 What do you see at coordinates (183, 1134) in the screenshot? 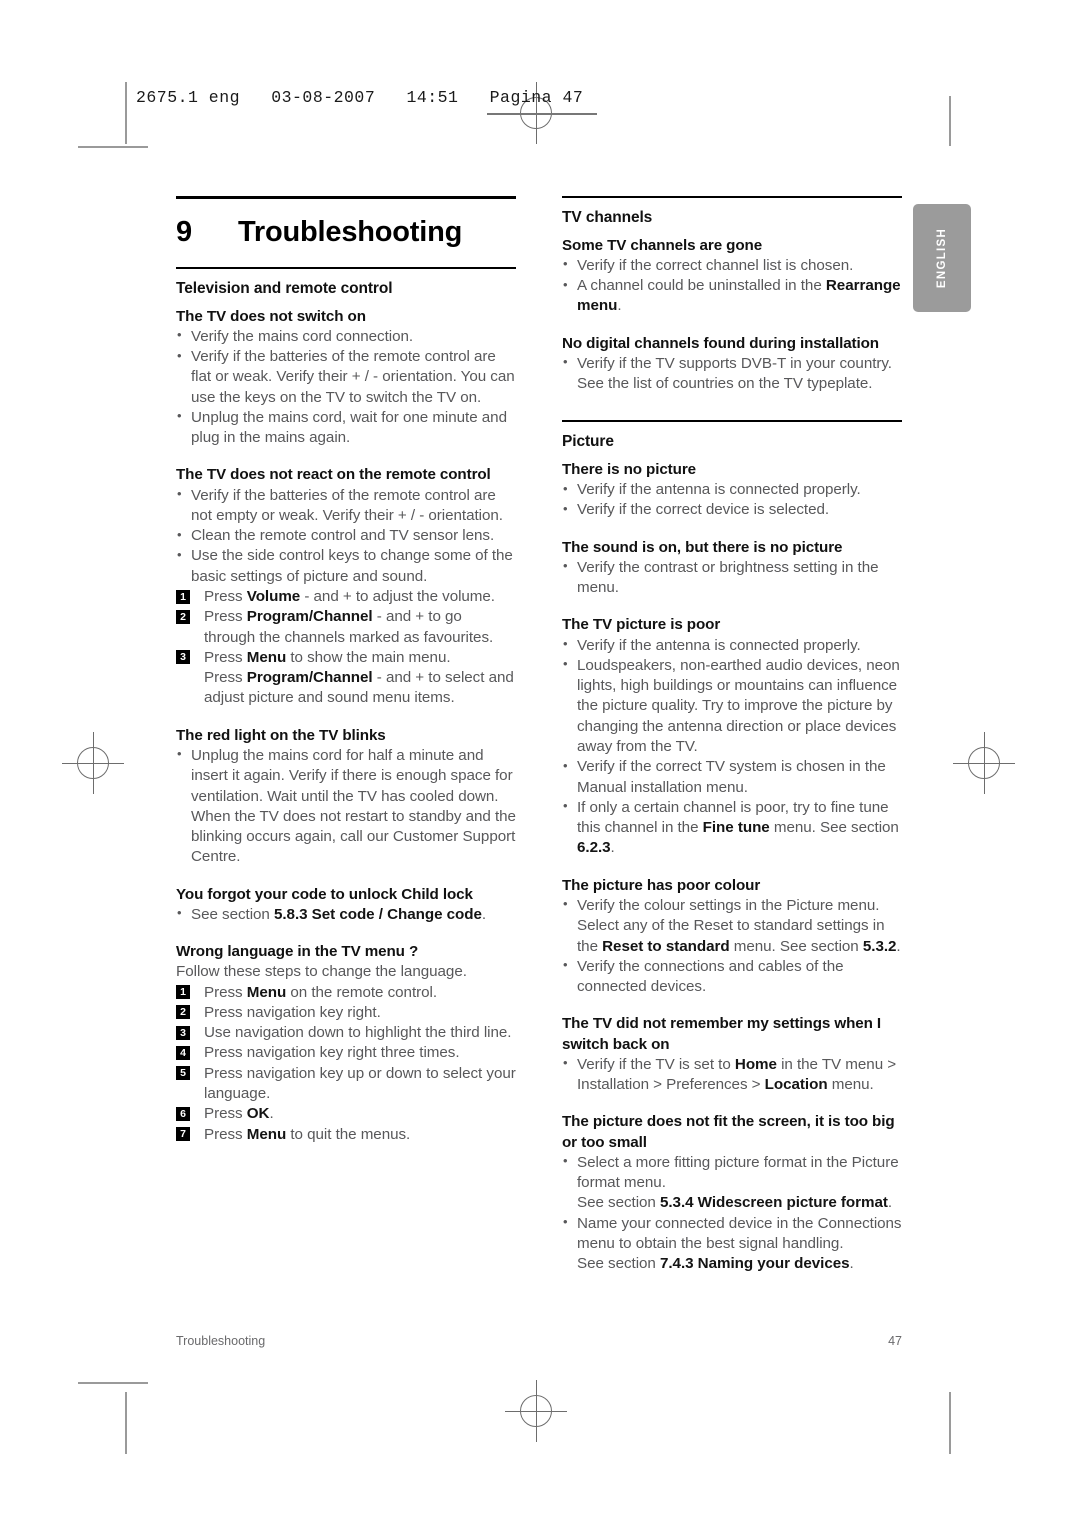
I see `step-number-badge: 7` at bounding box center [183, 1134].